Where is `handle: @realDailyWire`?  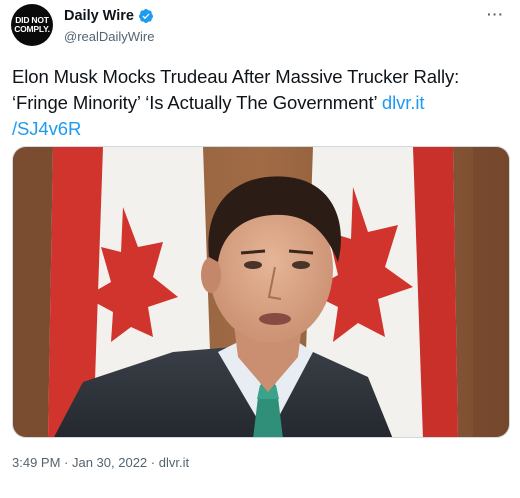 handle: @realDailyWire is located at coordinates (109, 36).